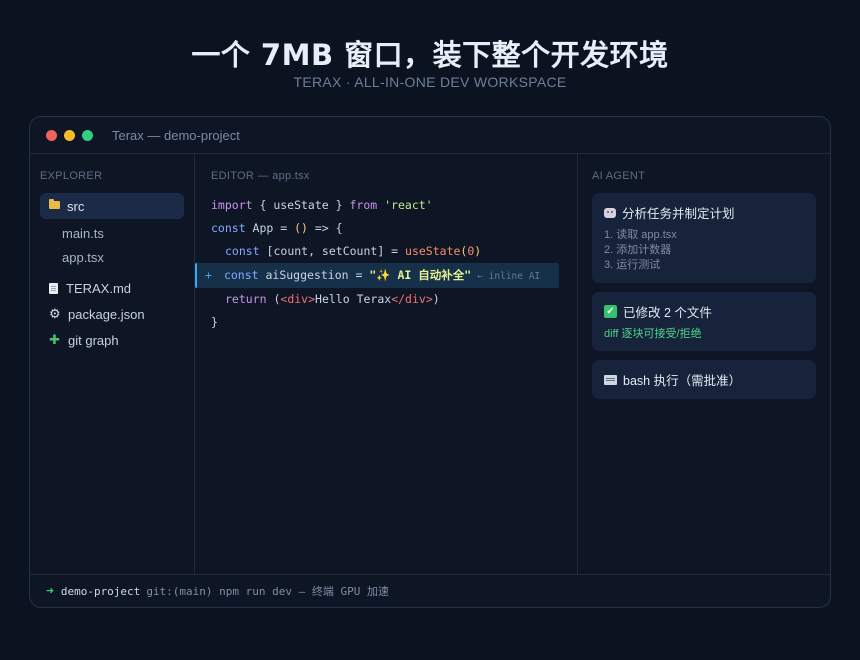  Describe the element at coordinates (408, 205) in the screenshot. I see `code-token: 'react'` at that location.